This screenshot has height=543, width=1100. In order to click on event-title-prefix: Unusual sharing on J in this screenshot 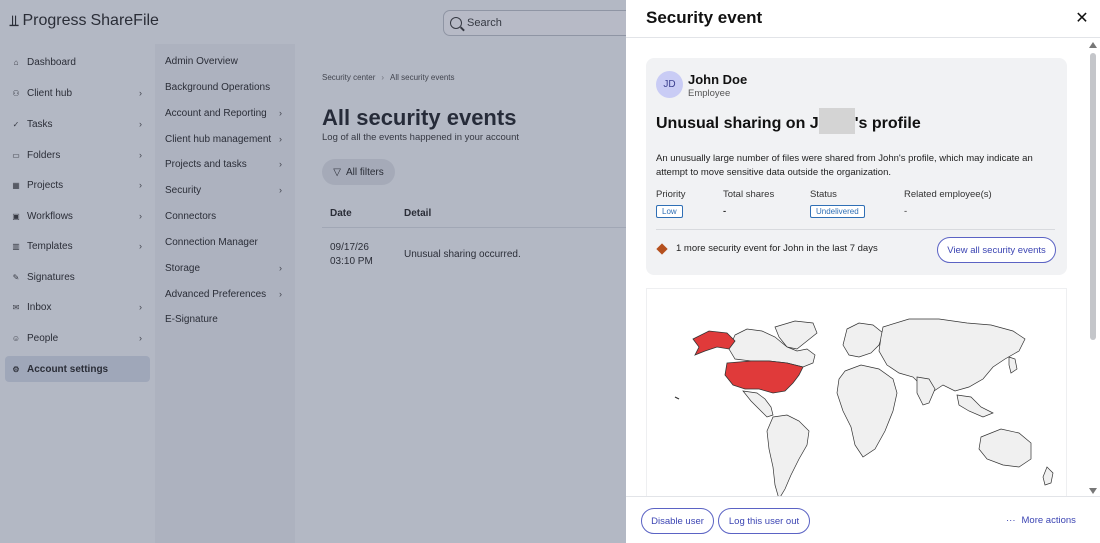, I will do `click(737, 124)`.